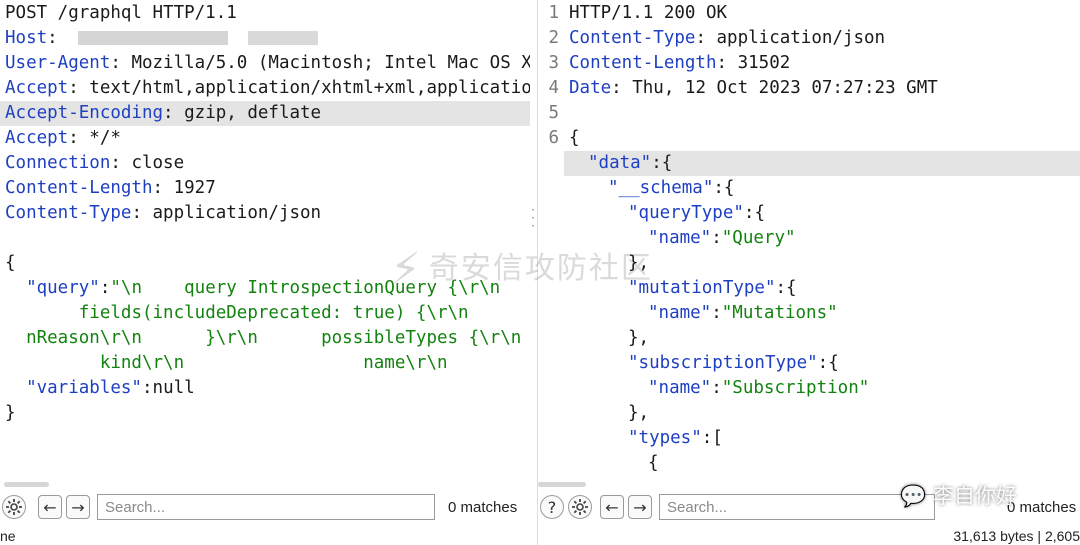 This screenshot has height=545, width=1080. Describe the element at coordinates (713, 38) in the screenshot. I see `response-line-2: 2 Content-Type: application/json` at that location.